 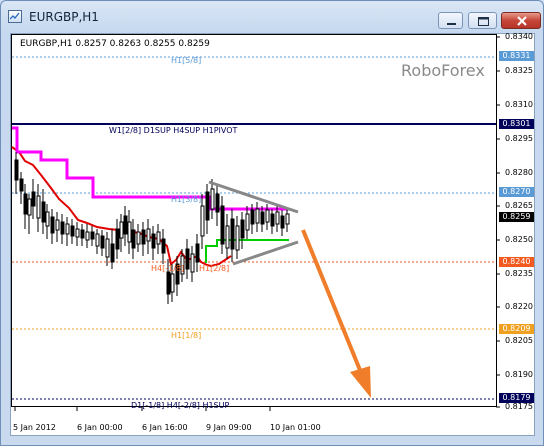 What do you see at coordinates (272, 17) in the screenshot?
I see `title-bar: EURGBP,H1` at bounding box center [272, 17].